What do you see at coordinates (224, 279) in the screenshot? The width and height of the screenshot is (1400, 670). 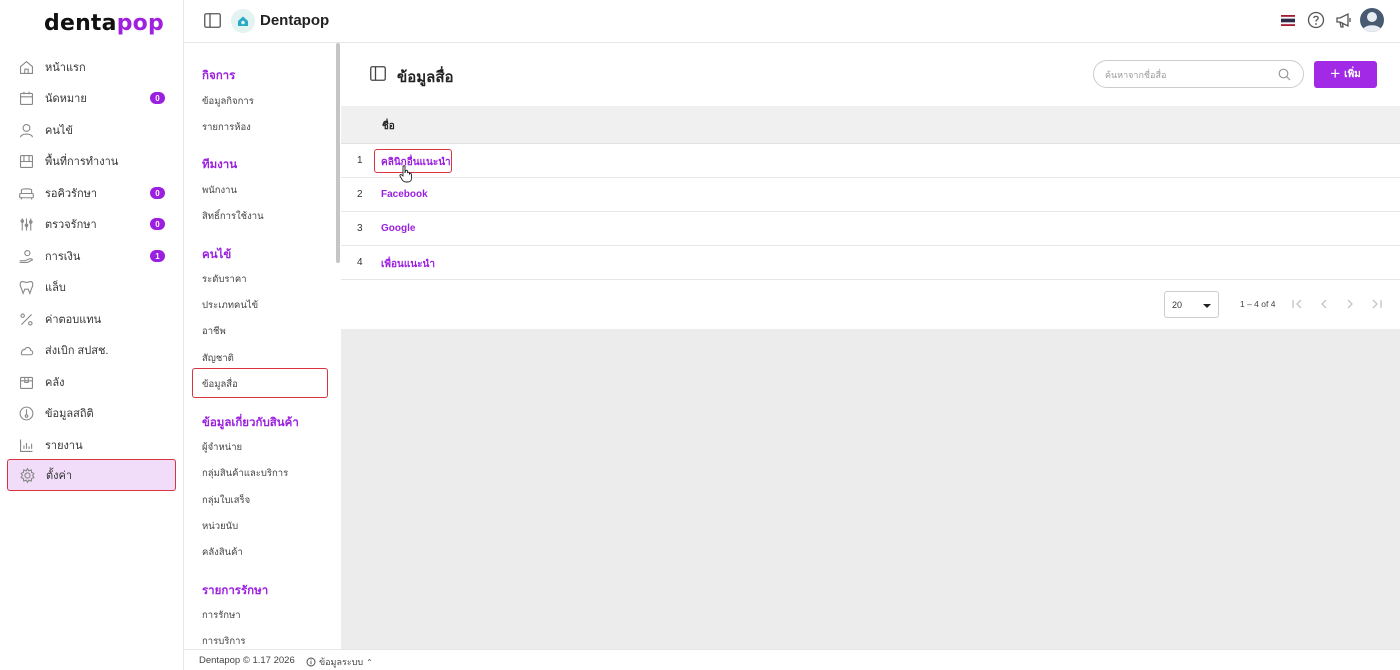 I see `submenu-item-price-levels: ระดับราคา` at bounding box center [224, 279].